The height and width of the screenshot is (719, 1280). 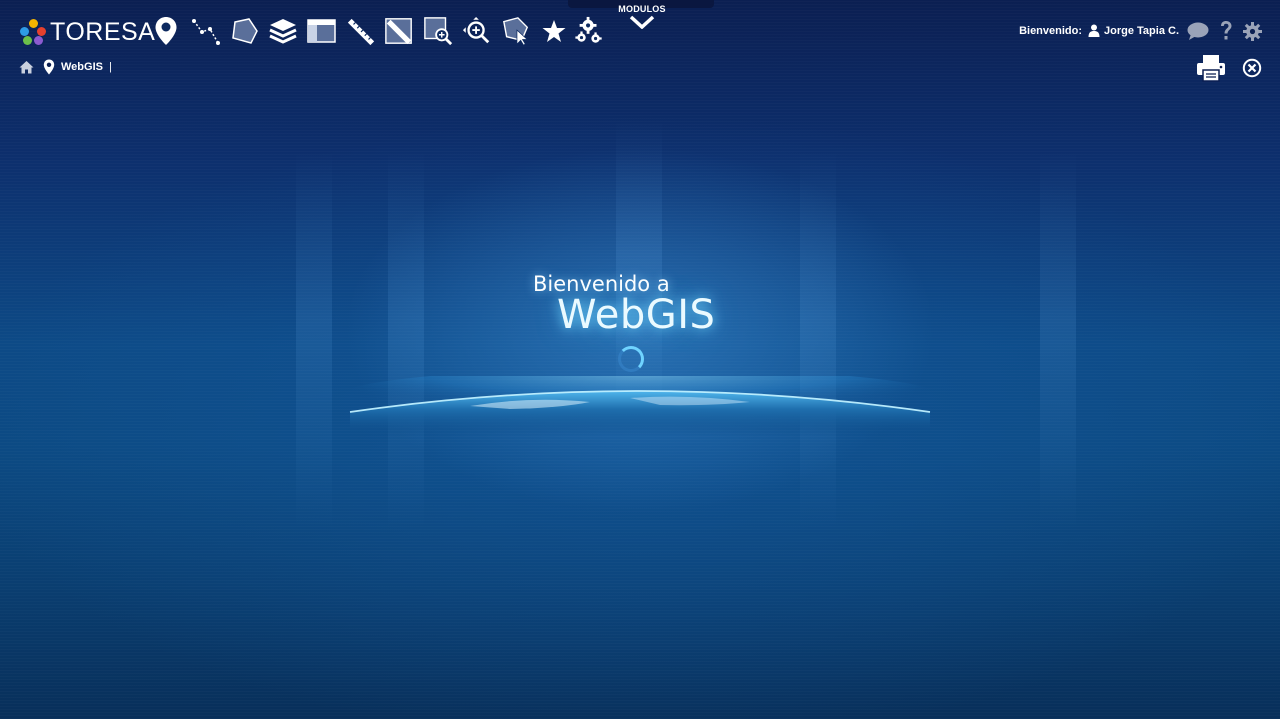 I want to click on home-icon, so click(x=26, y=67).